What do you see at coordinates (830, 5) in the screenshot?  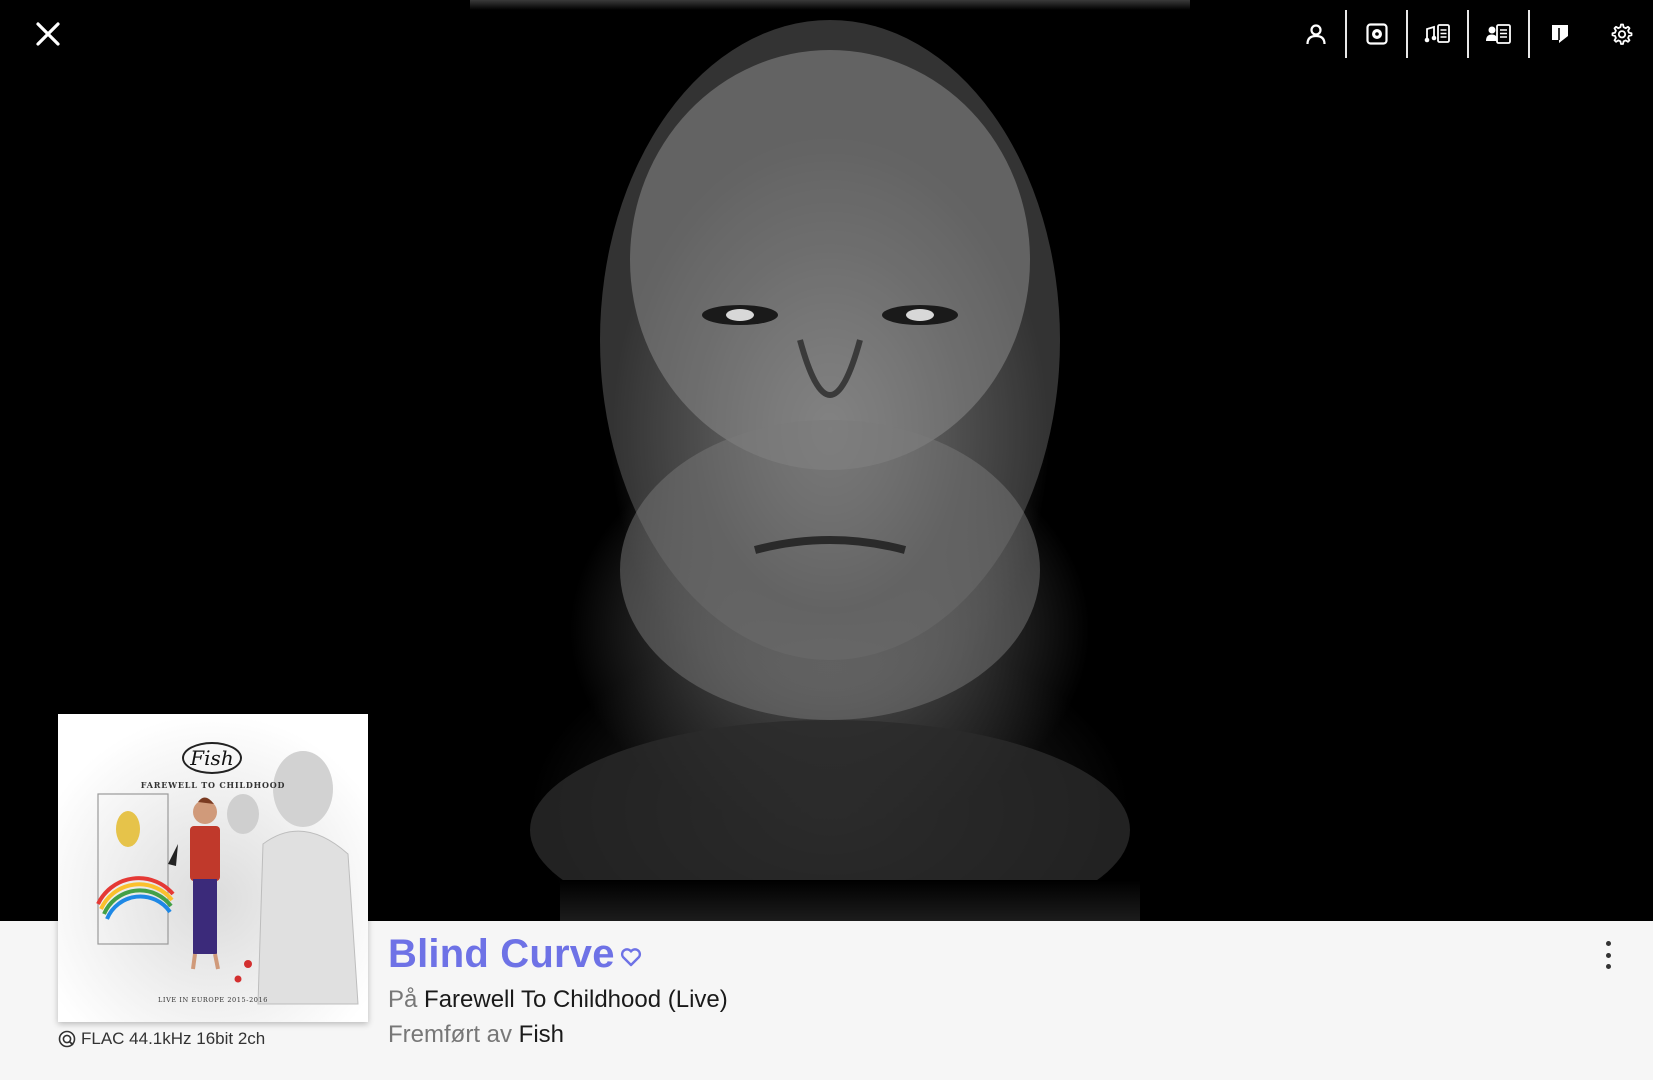 I see `hero-top-fade` at bounding box center [830, 5].